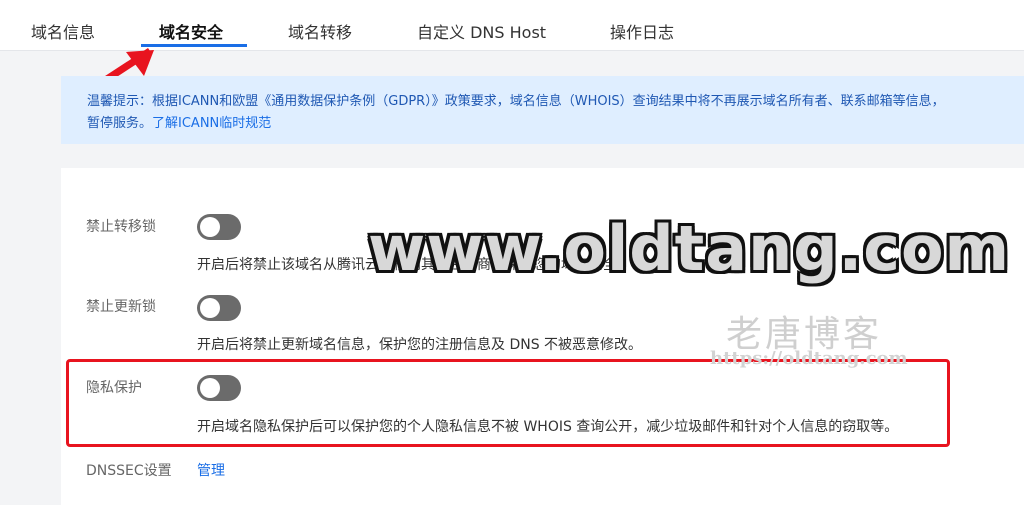 The width and height of the screenshot is (1024, 505). What do you see at coordinates (121, 227) in the screenshot?
I see `transfer-lock-label: 禁止转移锁` at bounding box center [121, 227].